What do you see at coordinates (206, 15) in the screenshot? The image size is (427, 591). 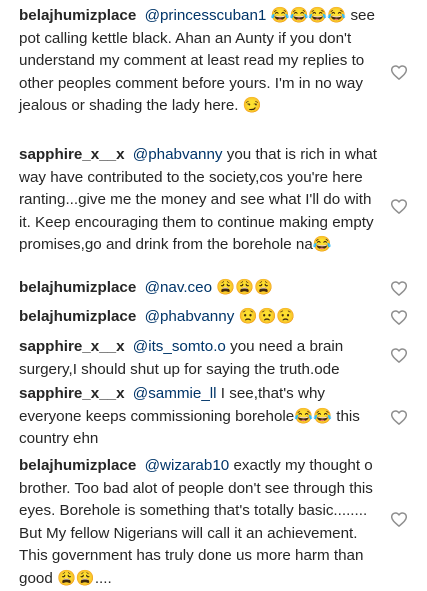 I see `comment-mention: @princesscuban1` at bounding box center [206, 15].